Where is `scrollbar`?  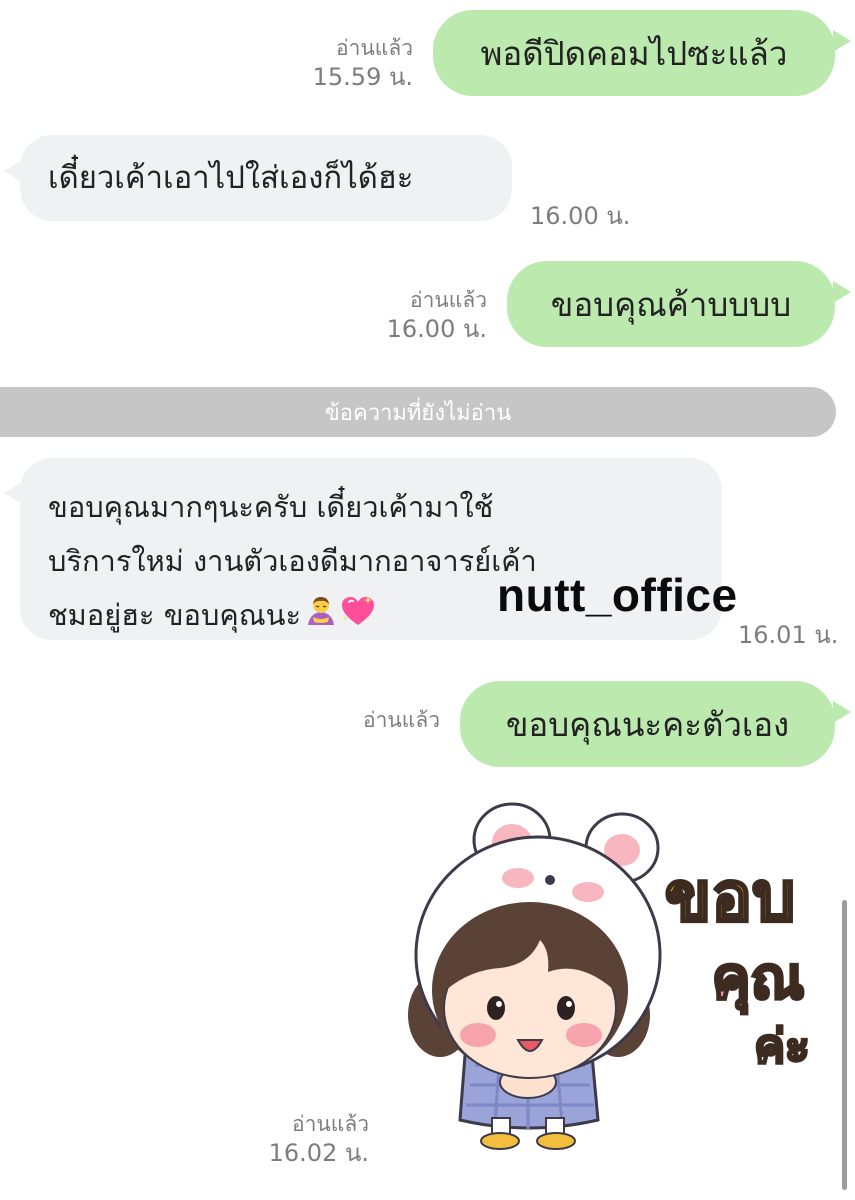
scrollbar is located at coordinates (844, 1045).